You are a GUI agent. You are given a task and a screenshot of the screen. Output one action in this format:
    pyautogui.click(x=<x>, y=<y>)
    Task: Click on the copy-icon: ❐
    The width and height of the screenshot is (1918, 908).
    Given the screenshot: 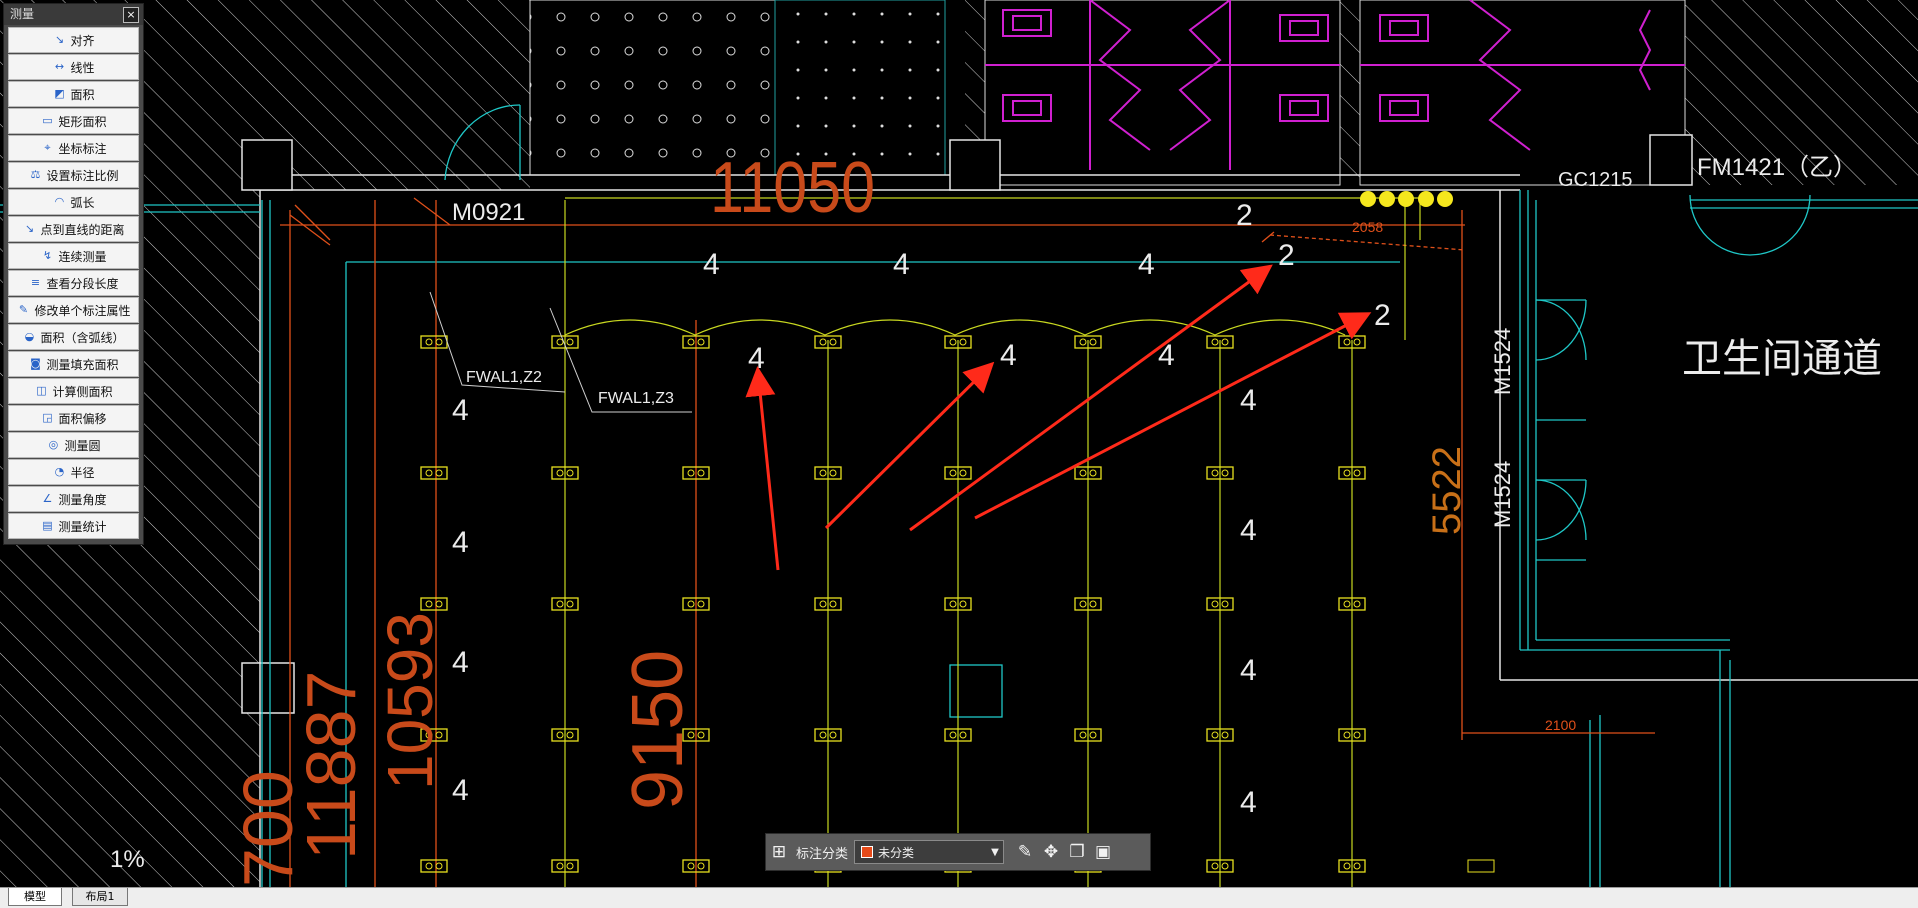 What is the action you would take?
    pyautogui.click(x=1077, y=852)
    